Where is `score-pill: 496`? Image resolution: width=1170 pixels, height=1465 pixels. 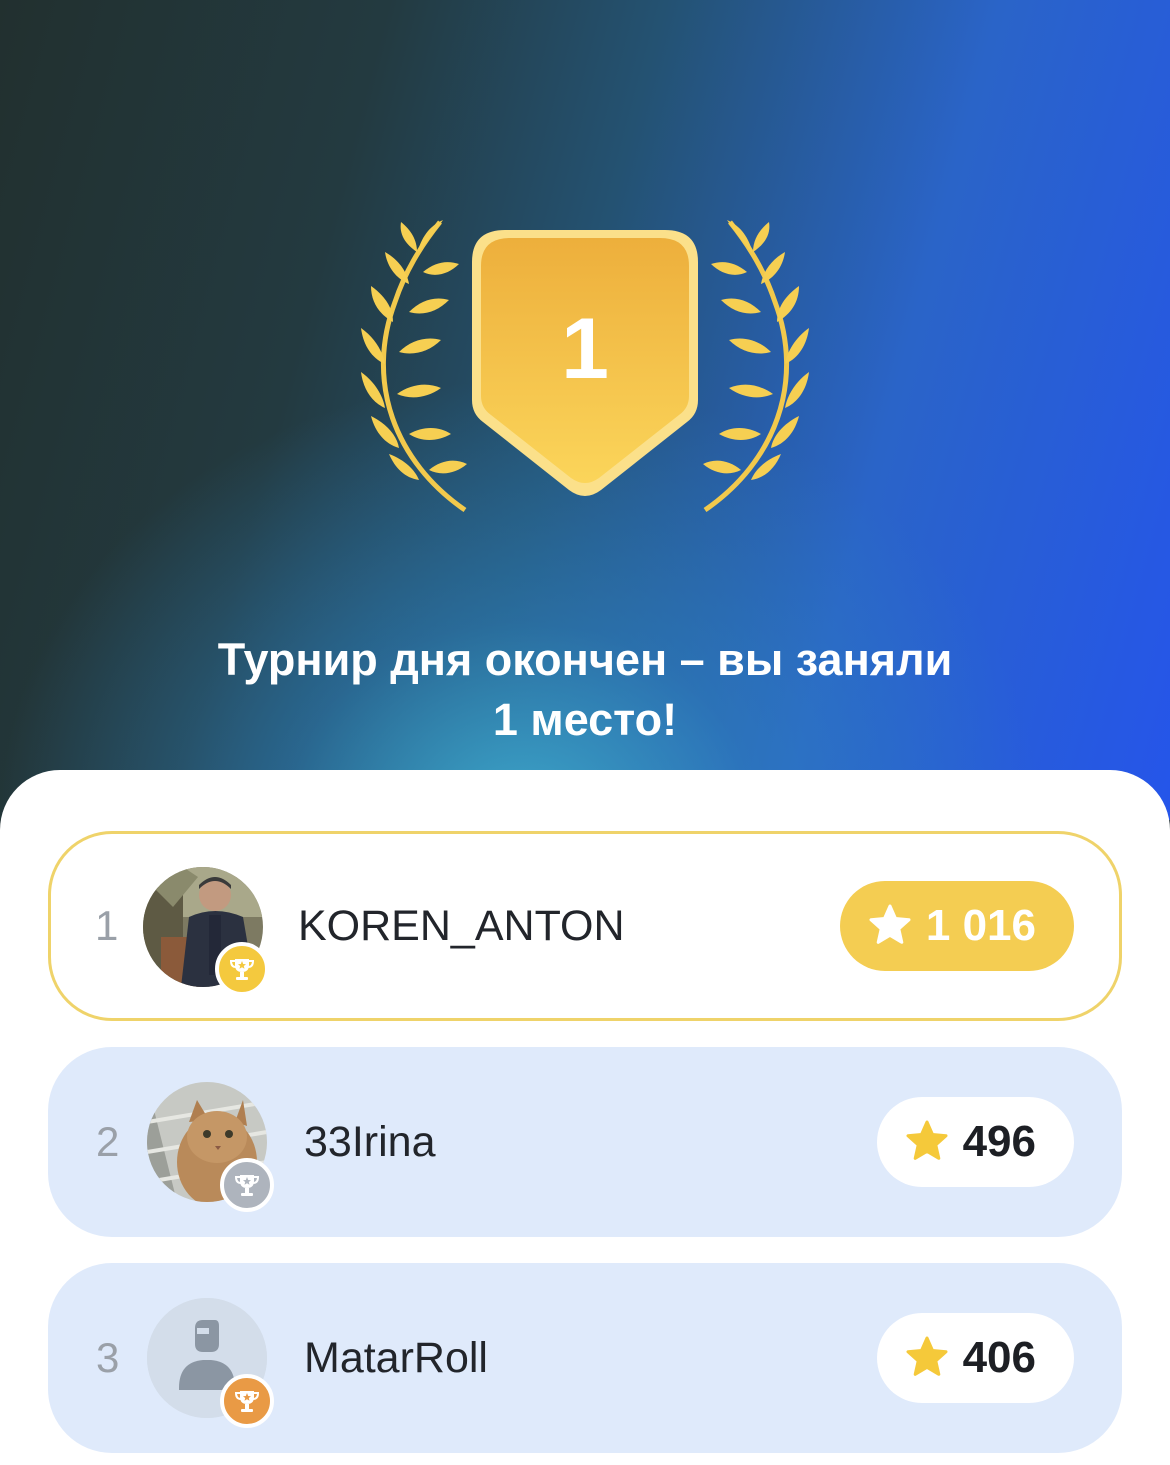
score-pill: 496 is located at coordinates (975, 1142).